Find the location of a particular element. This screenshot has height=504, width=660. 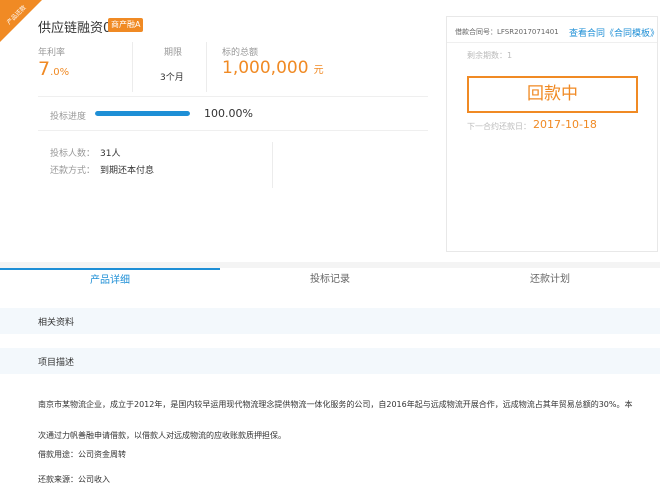

corner-ribbon: 产品还款 is located at coordinates (21, 21).